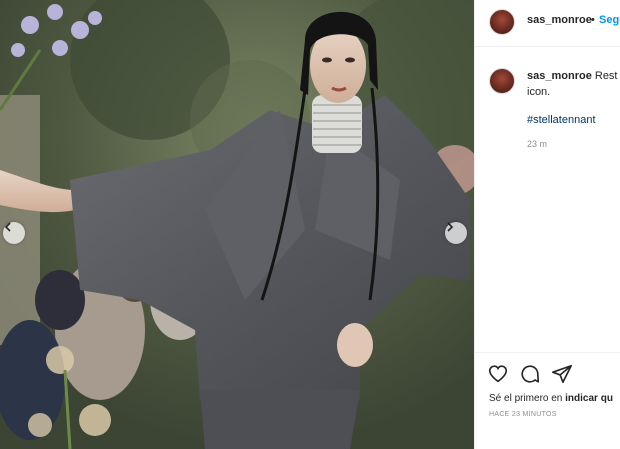  What do you see at coordinates (456, 233) in the screenshot?
I see `next-arrow-button` at bounding box center [456, 233].